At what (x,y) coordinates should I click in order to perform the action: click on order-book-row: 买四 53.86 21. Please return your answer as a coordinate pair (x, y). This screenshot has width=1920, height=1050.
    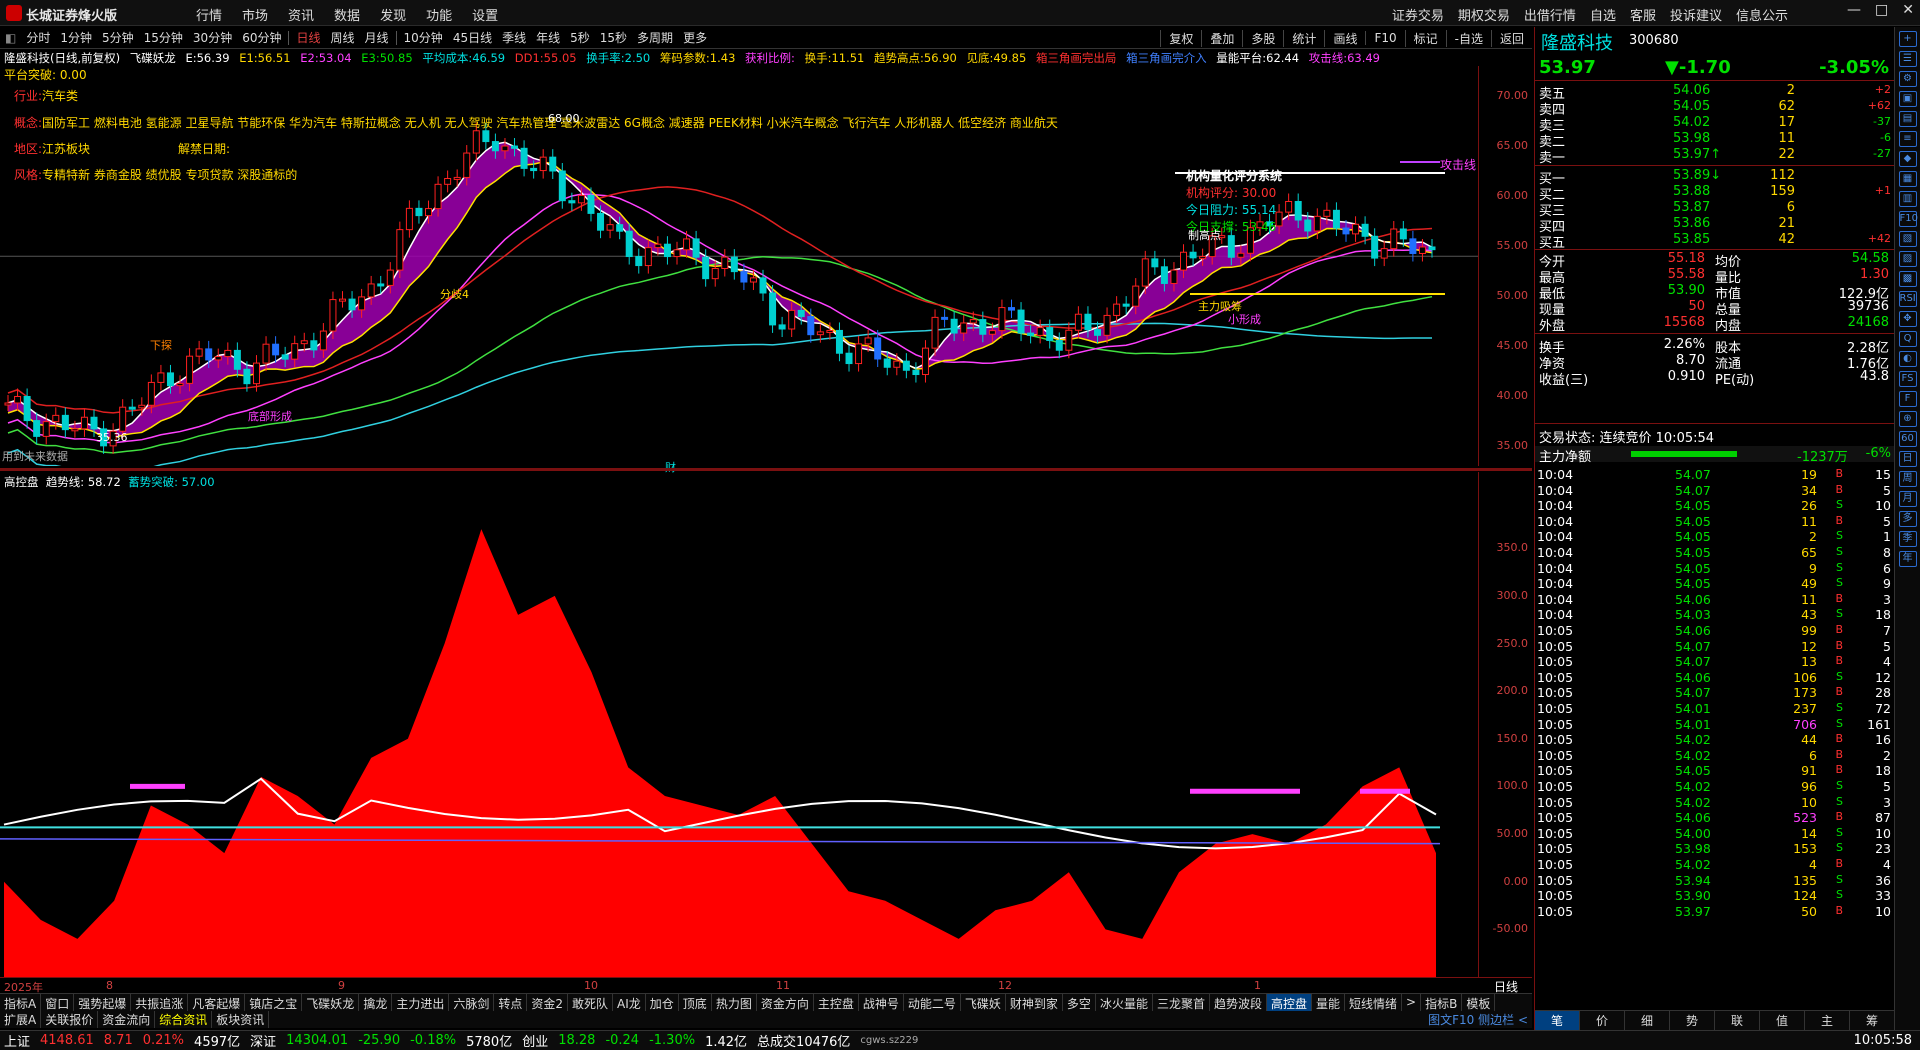
    Looking at the image, I should click on (1715, 225).